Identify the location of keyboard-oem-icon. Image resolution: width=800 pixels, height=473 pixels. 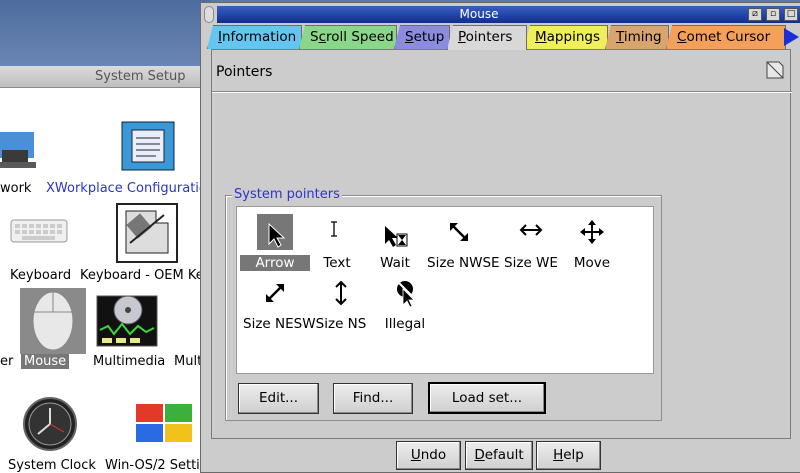
(147, 233).